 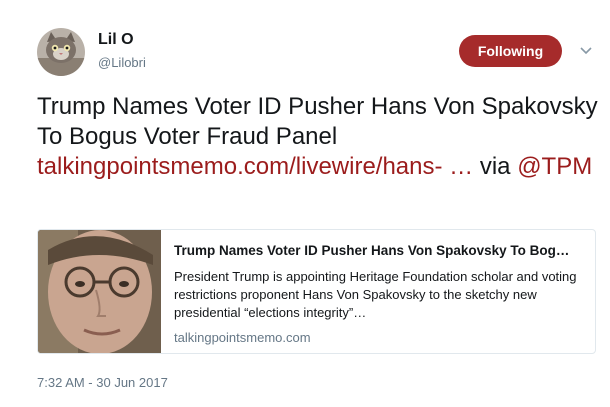 What do you see at coordinates (99, 291) in the screenshot?
I see `man-with-glasses-photo-icon` at bounding box center [99, 291].